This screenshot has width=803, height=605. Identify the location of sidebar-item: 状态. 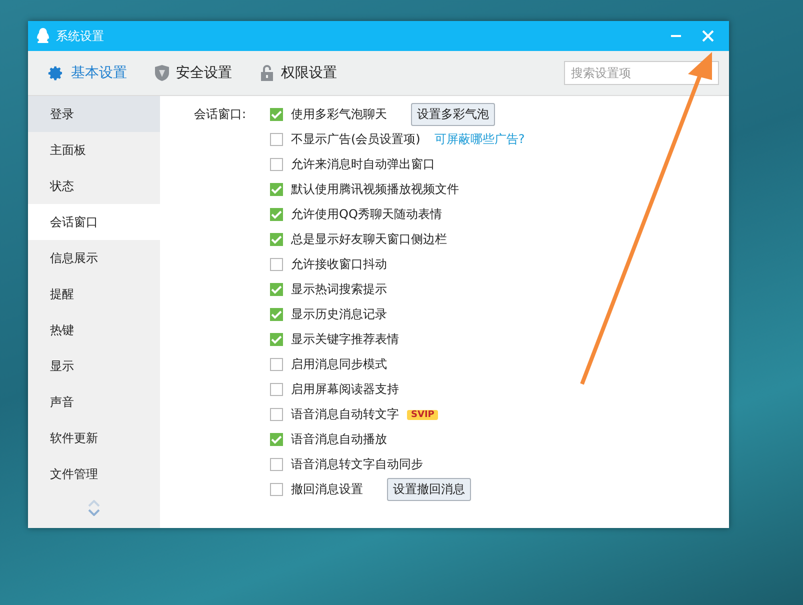
(94, 186).